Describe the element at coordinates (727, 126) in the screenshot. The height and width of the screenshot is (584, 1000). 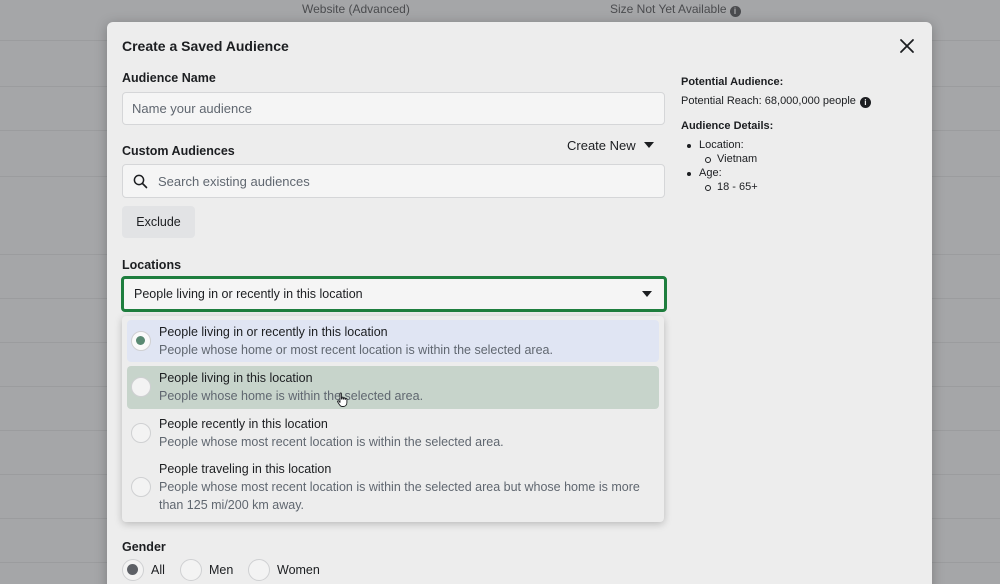
I see `audience-details-heading: Audience Details:` at that location.